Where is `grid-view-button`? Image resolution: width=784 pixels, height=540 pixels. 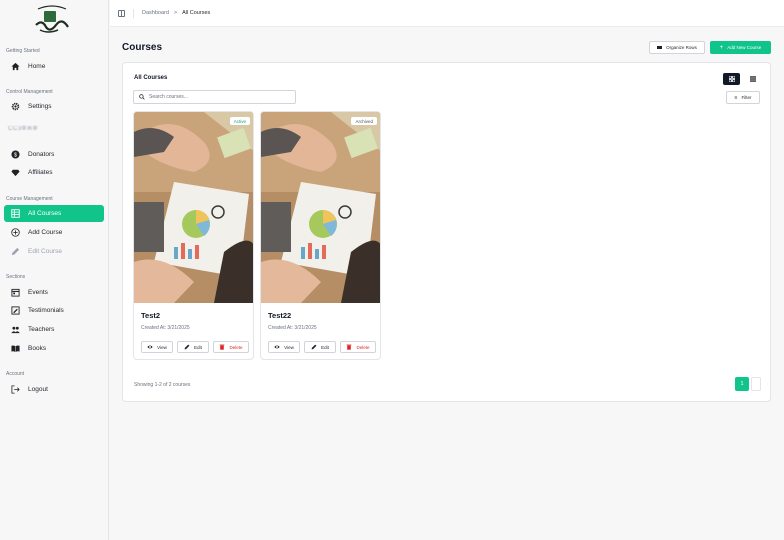 grid-view-button is located at coordinates (731, 79).